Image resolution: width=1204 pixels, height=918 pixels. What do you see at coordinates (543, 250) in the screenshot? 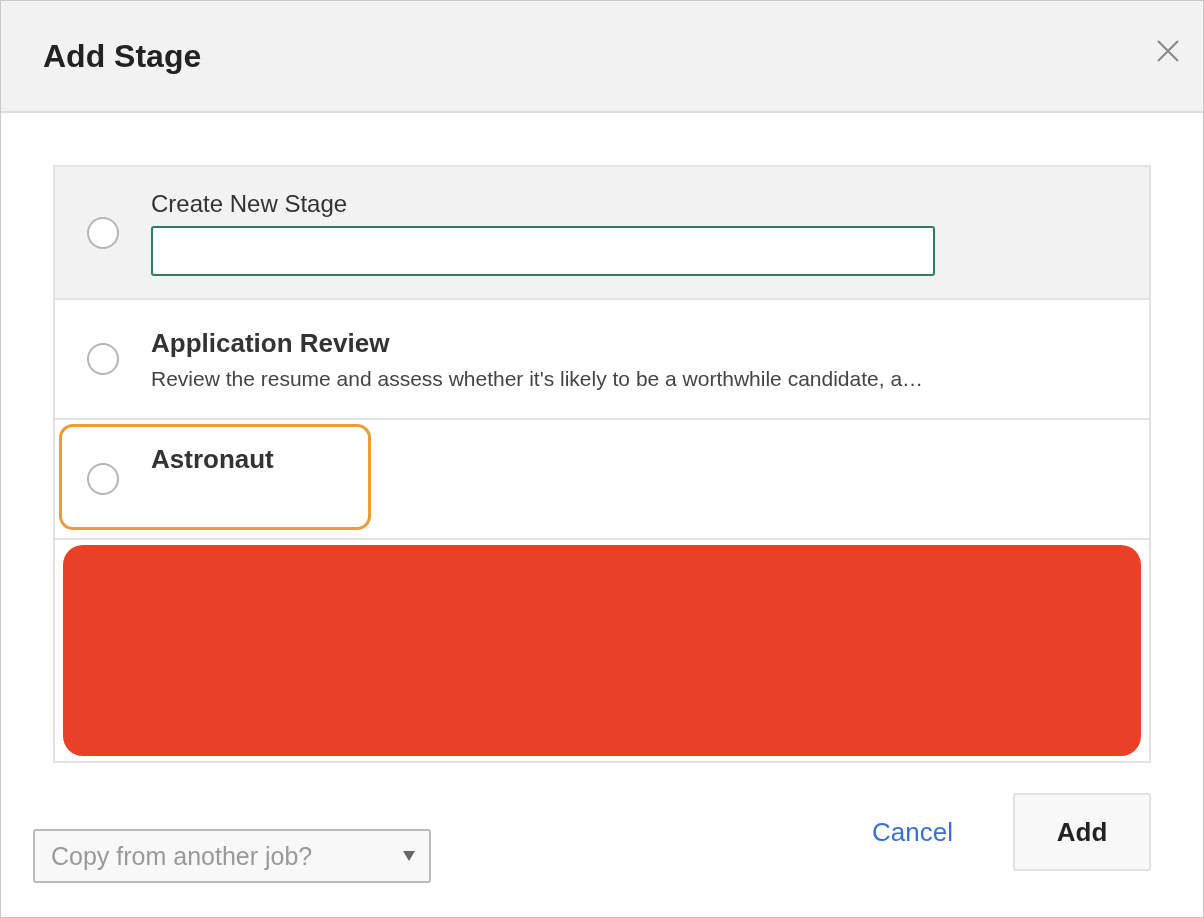
I see `stage-name-field` at bounding box center [543, 250].